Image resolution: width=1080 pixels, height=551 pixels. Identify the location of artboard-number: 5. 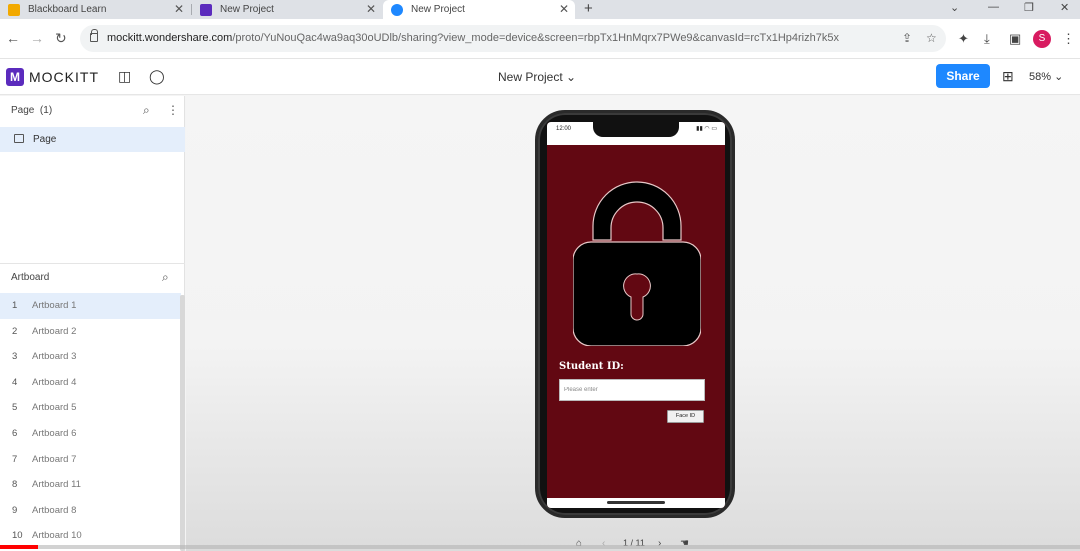
(15, 408).